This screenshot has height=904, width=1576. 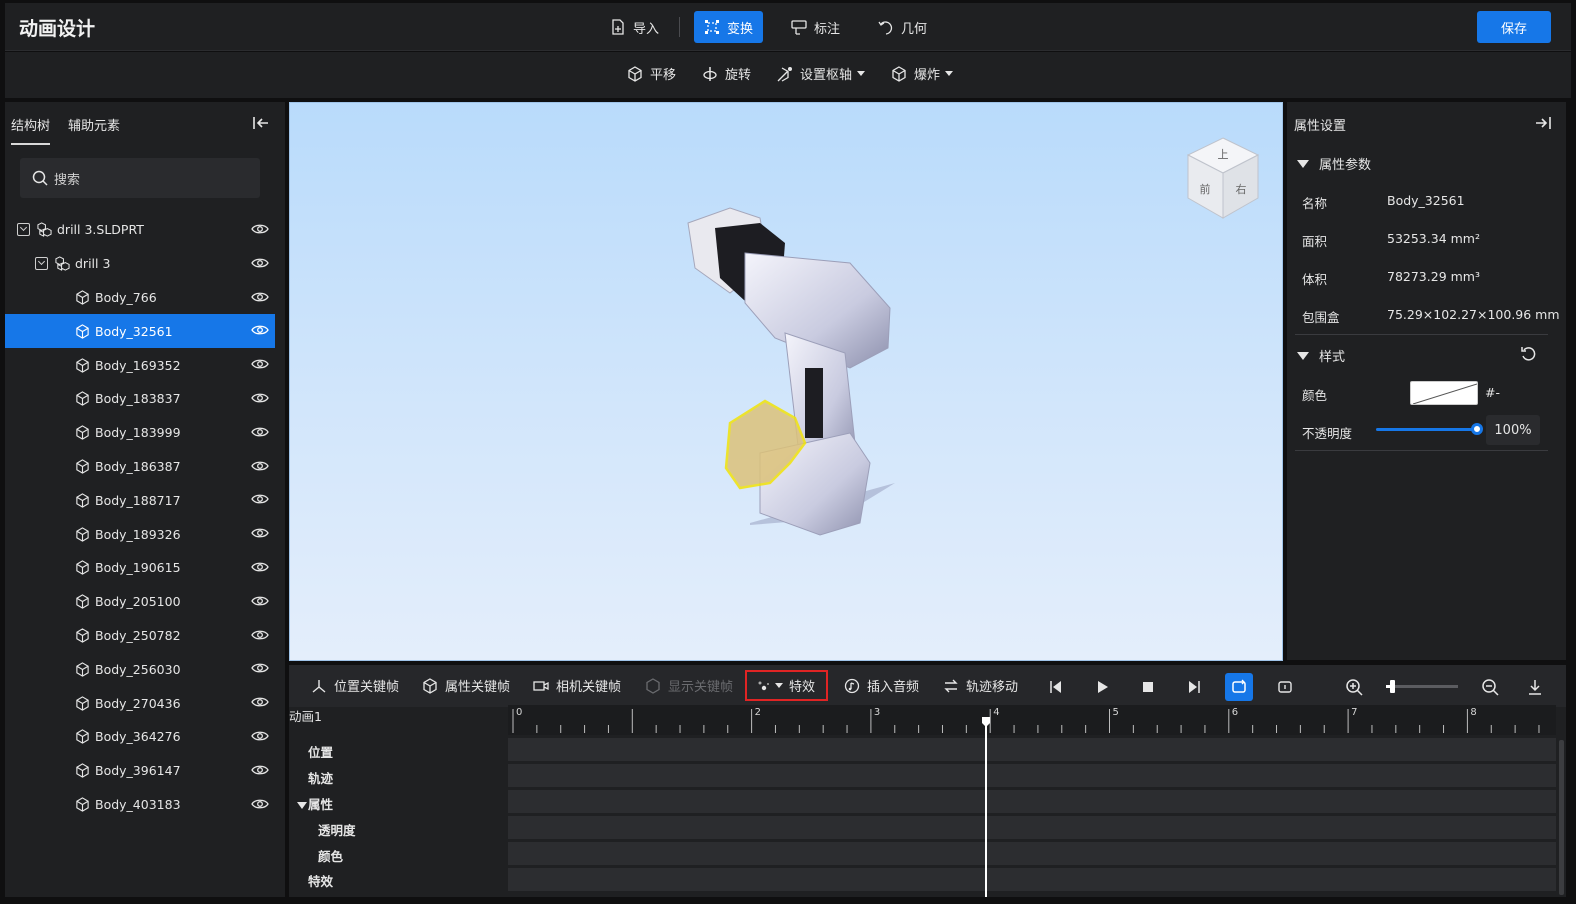 What do you see at coordinates (140, 178) in the screenshot?
I see `search-input: 搜索` at bounding box center [140, 178].